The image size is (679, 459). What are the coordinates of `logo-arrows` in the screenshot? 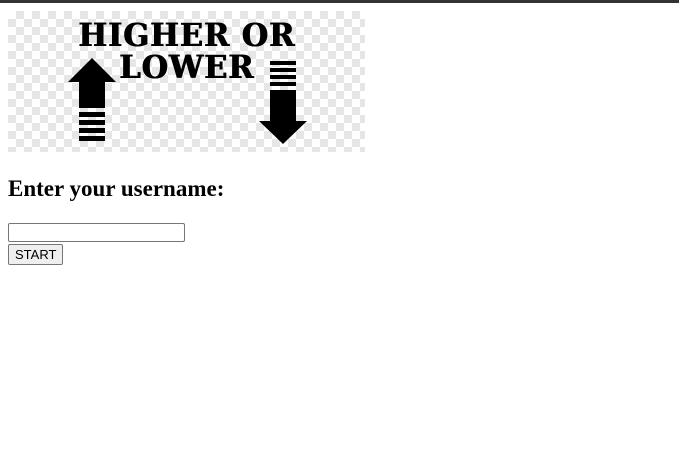 It's located at (187, 101).